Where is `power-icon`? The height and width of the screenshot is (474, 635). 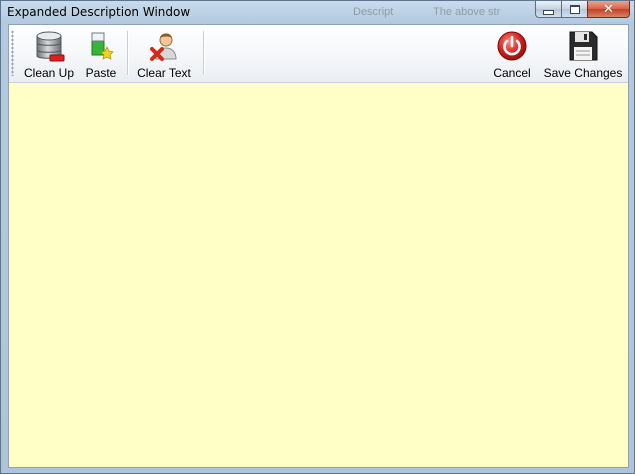
power-icon is located at coordinates (512, 46).